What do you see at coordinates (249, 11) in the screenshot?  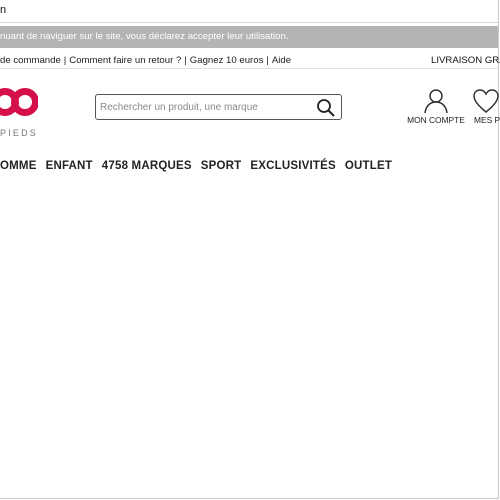 I see `address-bar: n` at bounding box center [249, 11].